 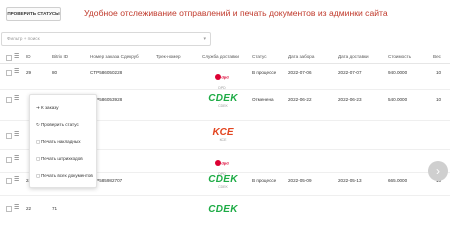 I want to click on menu-item-go-to-order: ➜К заказу, so click(x=47, y=108).